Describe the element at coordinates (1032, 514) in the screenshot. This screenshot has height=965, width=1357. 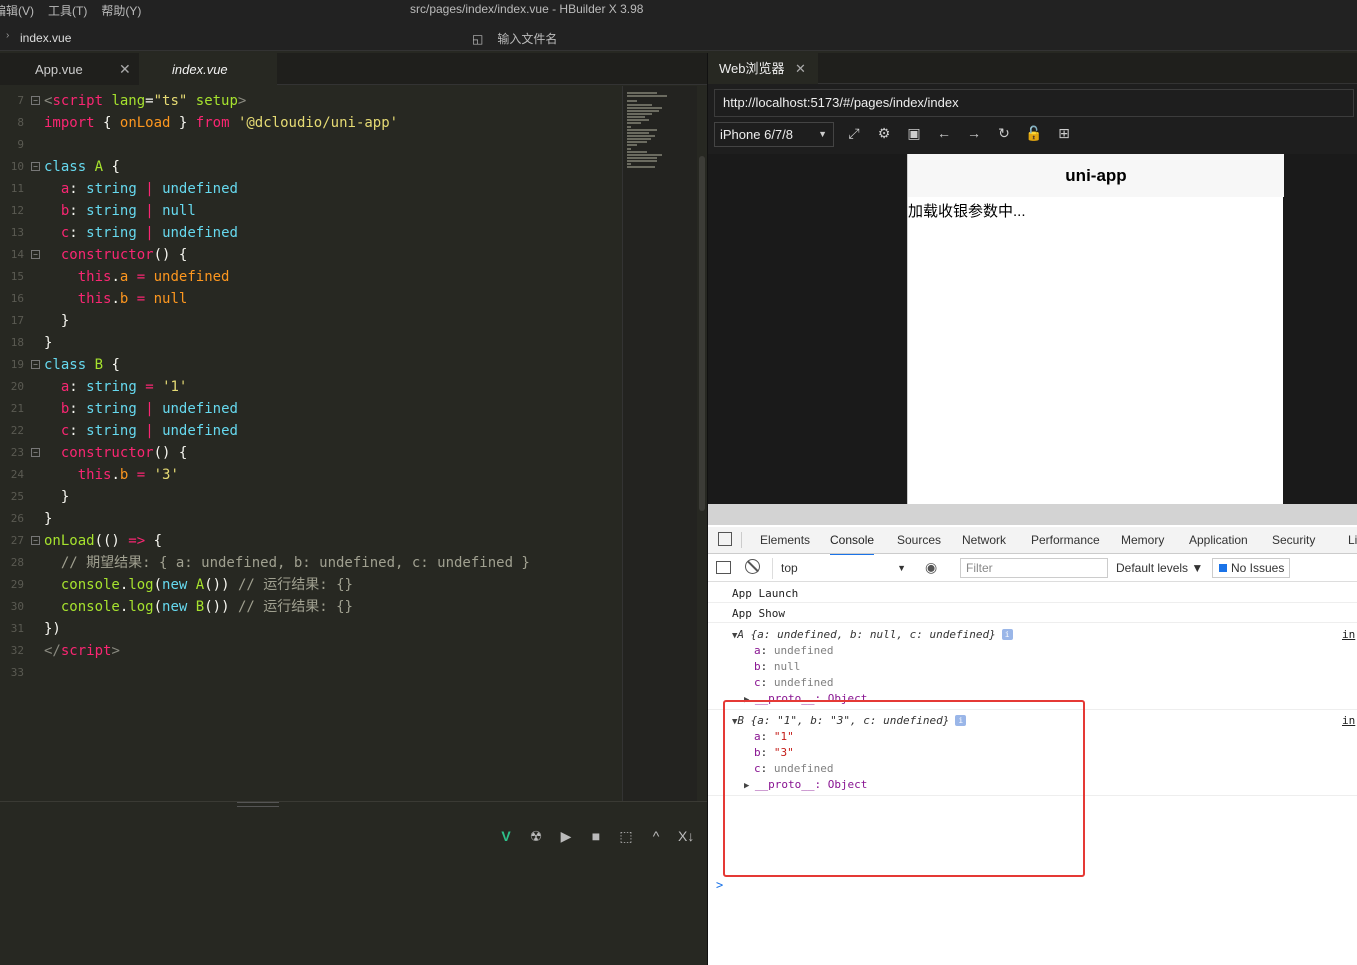
I see `devtools-resize-handle` at that location.